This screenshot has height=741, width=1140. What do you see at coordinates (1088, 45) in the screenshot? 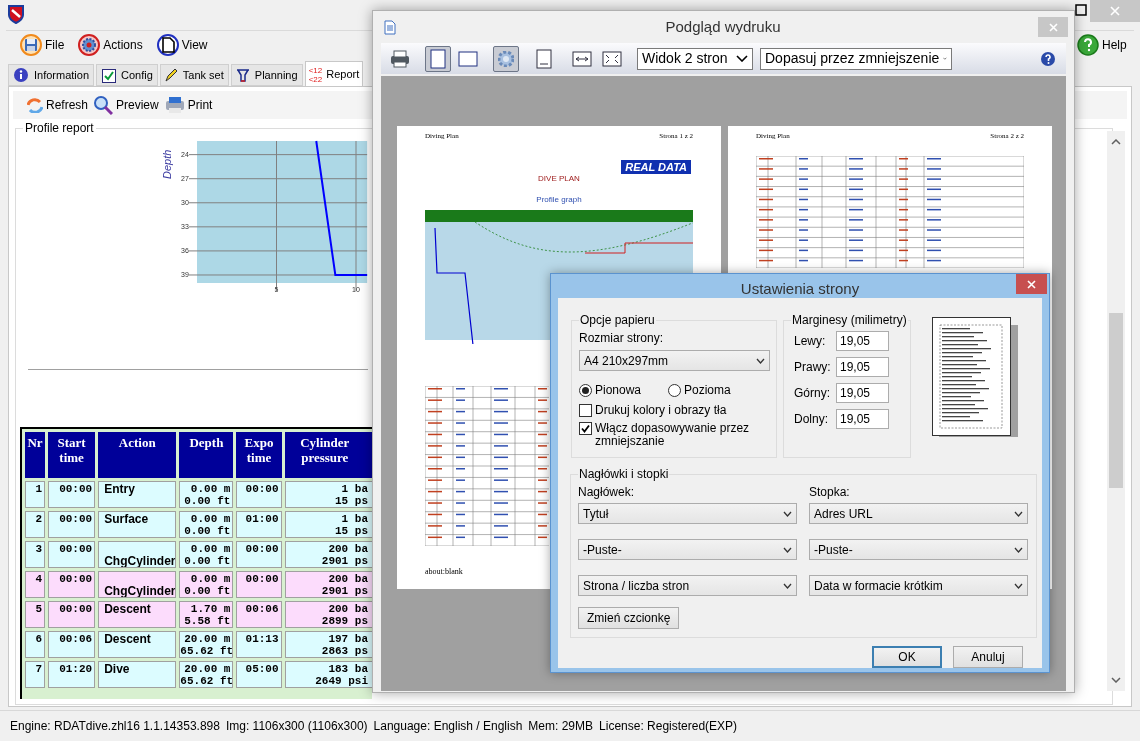
I see `help-icon` at bounding box center [1088, 45].